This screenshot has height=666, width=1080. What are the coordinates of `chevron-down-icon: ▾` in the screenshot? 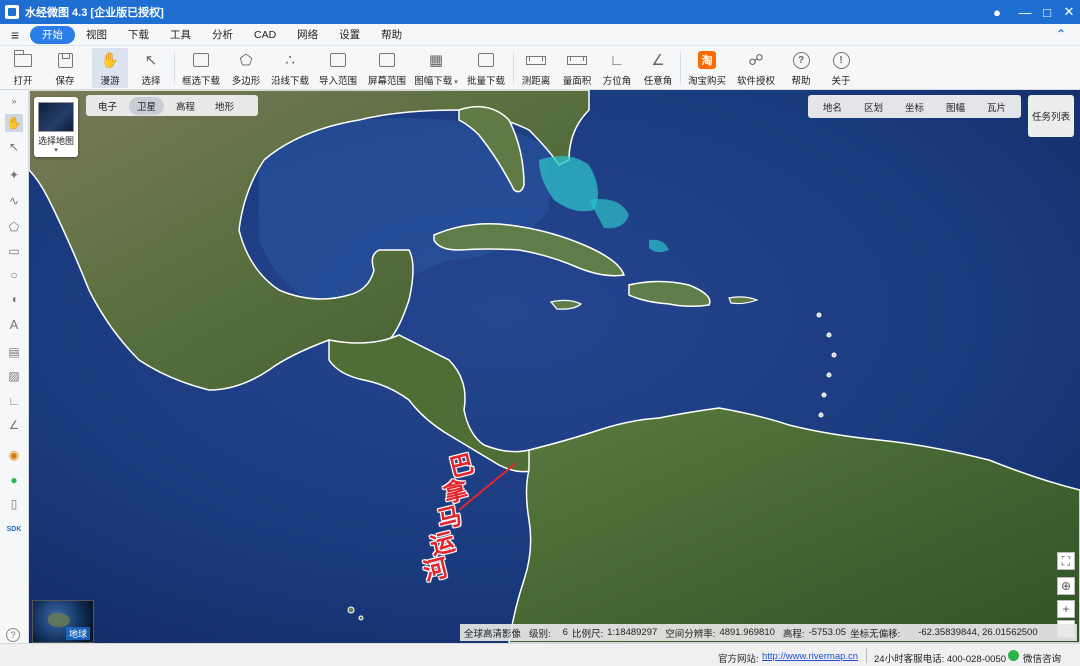 It's located at (56, 150).